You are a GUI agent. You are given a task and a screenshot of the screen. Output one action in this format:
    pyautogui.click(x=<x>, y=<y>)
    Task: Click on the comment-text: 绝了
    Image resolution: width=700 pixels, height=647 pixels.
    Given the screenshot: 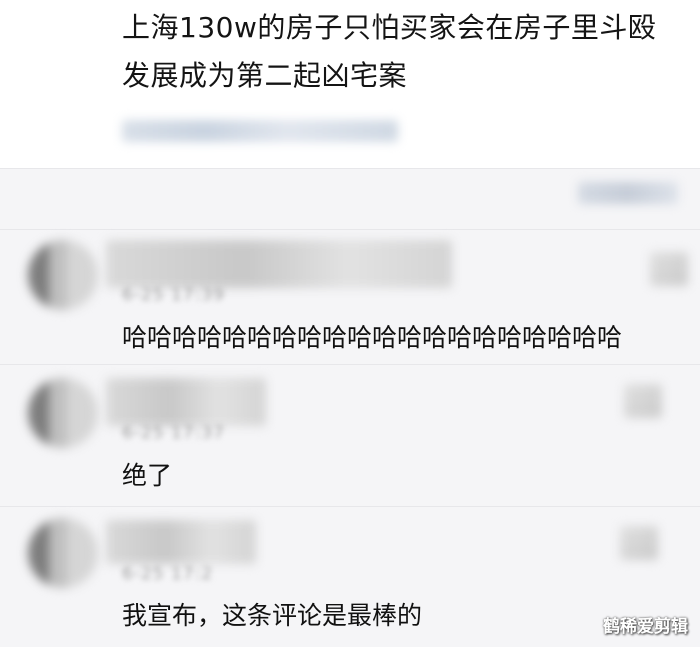 What is the action you would take?
    pyautogui.click(x=147, y=475)
    